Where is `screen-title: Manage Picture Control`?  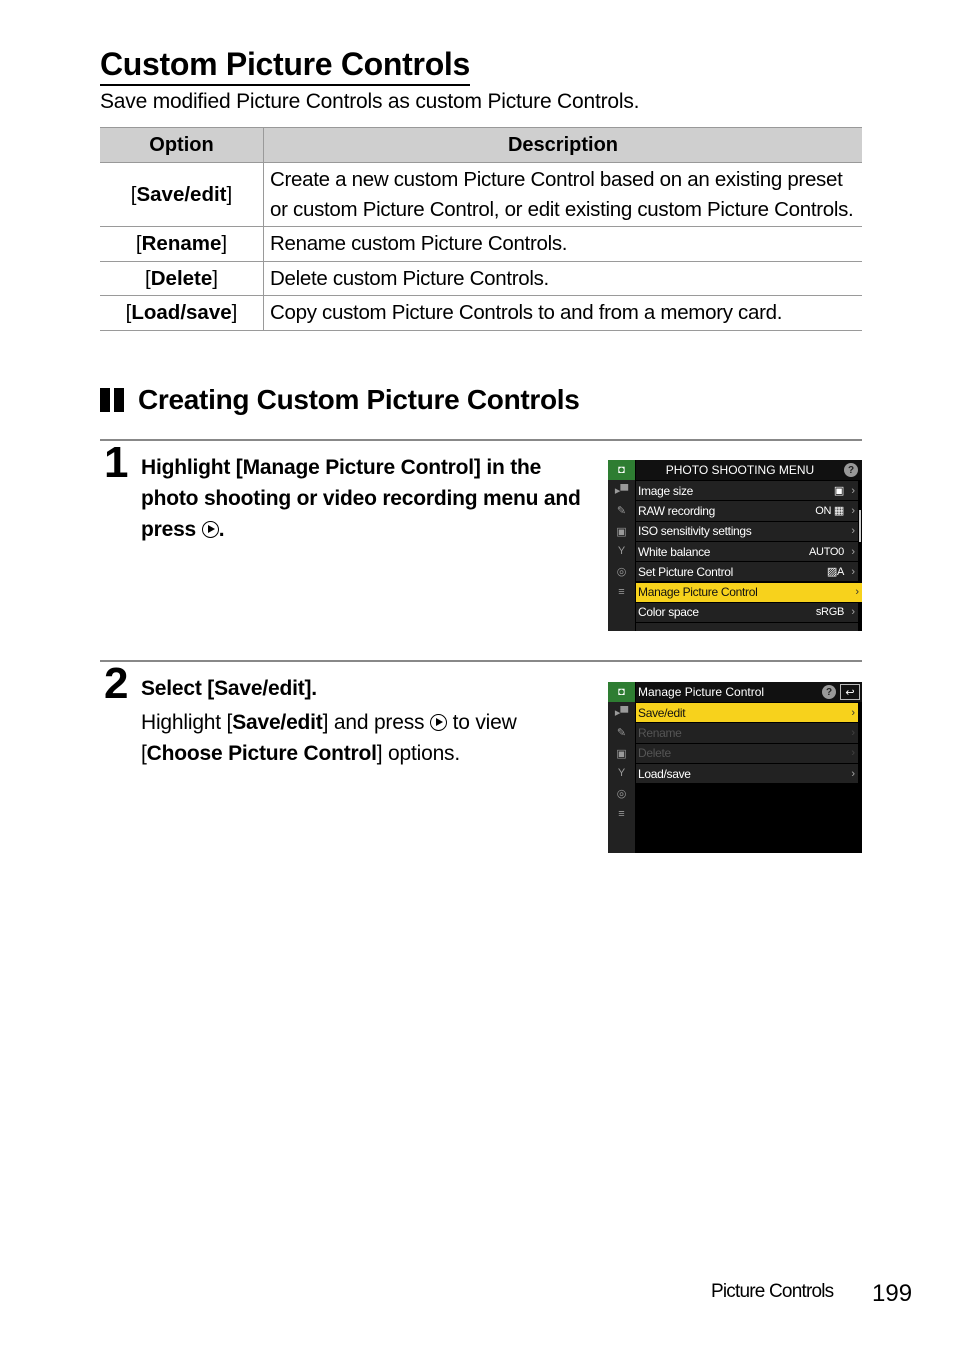
screen-title: Manage Picture Control is located at coordinates (701, 692).